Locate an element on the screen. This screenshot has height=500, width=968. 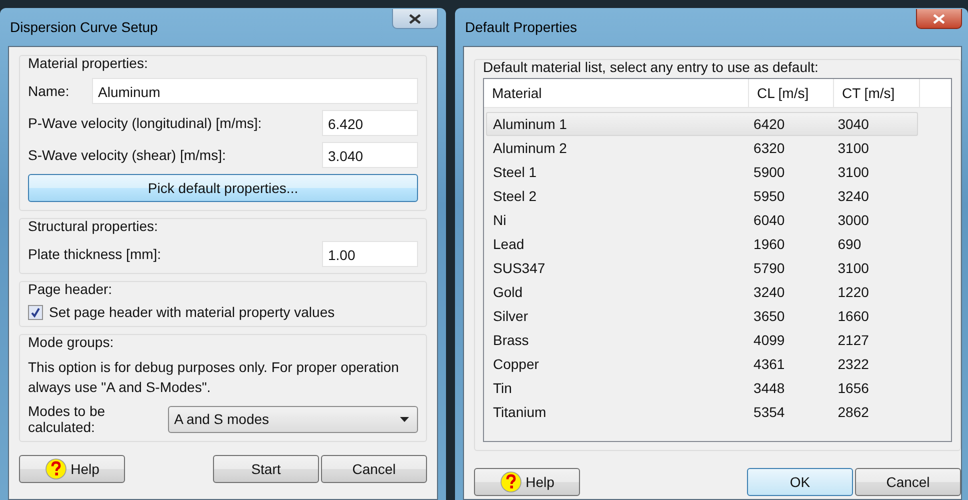
field-label: S-Wave velocity (shear) [m/ms]: is located at coordinates (127, 155).